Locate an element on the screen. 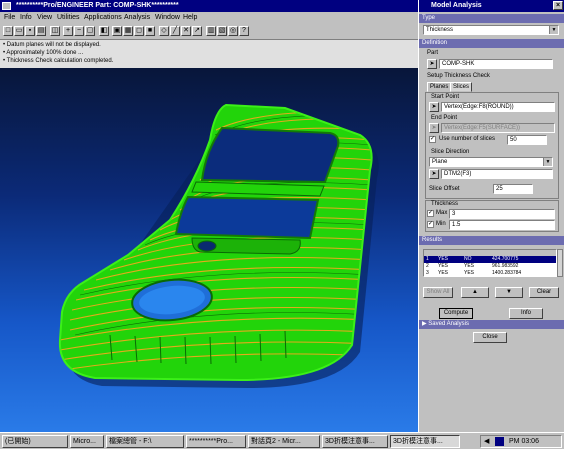 Image resolution: width=564 pixels, height=449 pixels. hidden-line-icon: ▦ is located at coordinates (128, 31).